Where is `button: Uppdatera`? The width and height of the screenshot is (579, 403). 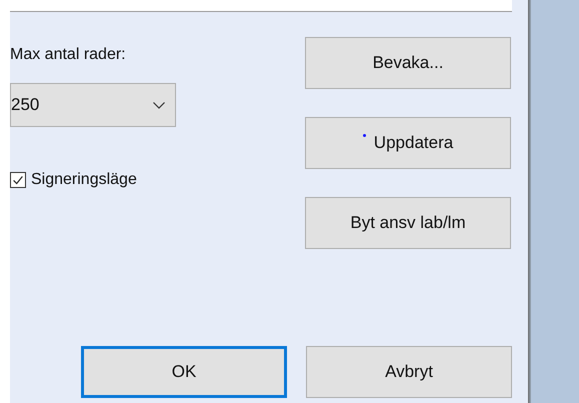
button: Uppdatera is located at coordinates (408, 143).